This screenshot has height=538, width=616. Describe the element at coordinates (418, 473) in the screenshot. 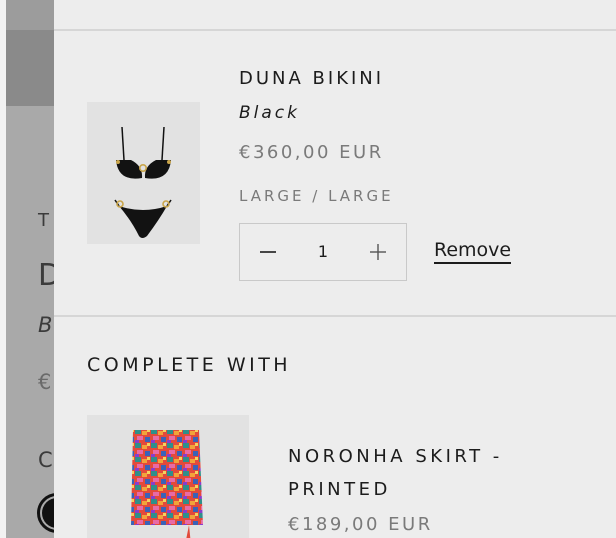

I see `recommended-product-title: NORONHA SKIRT - PRINTED` at that location.